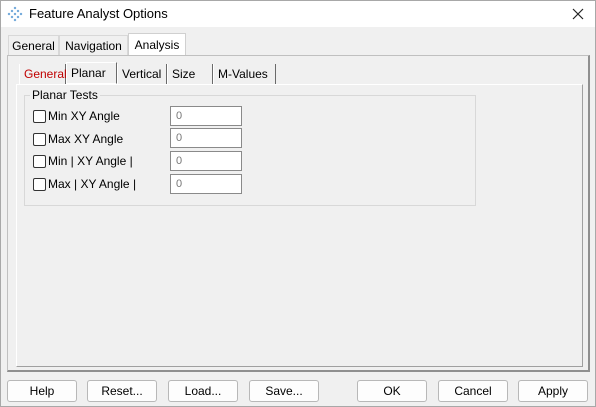  Describe the element at coordinates (553, 391) in the screenshot. I see `apply-button: Apply` at that location.